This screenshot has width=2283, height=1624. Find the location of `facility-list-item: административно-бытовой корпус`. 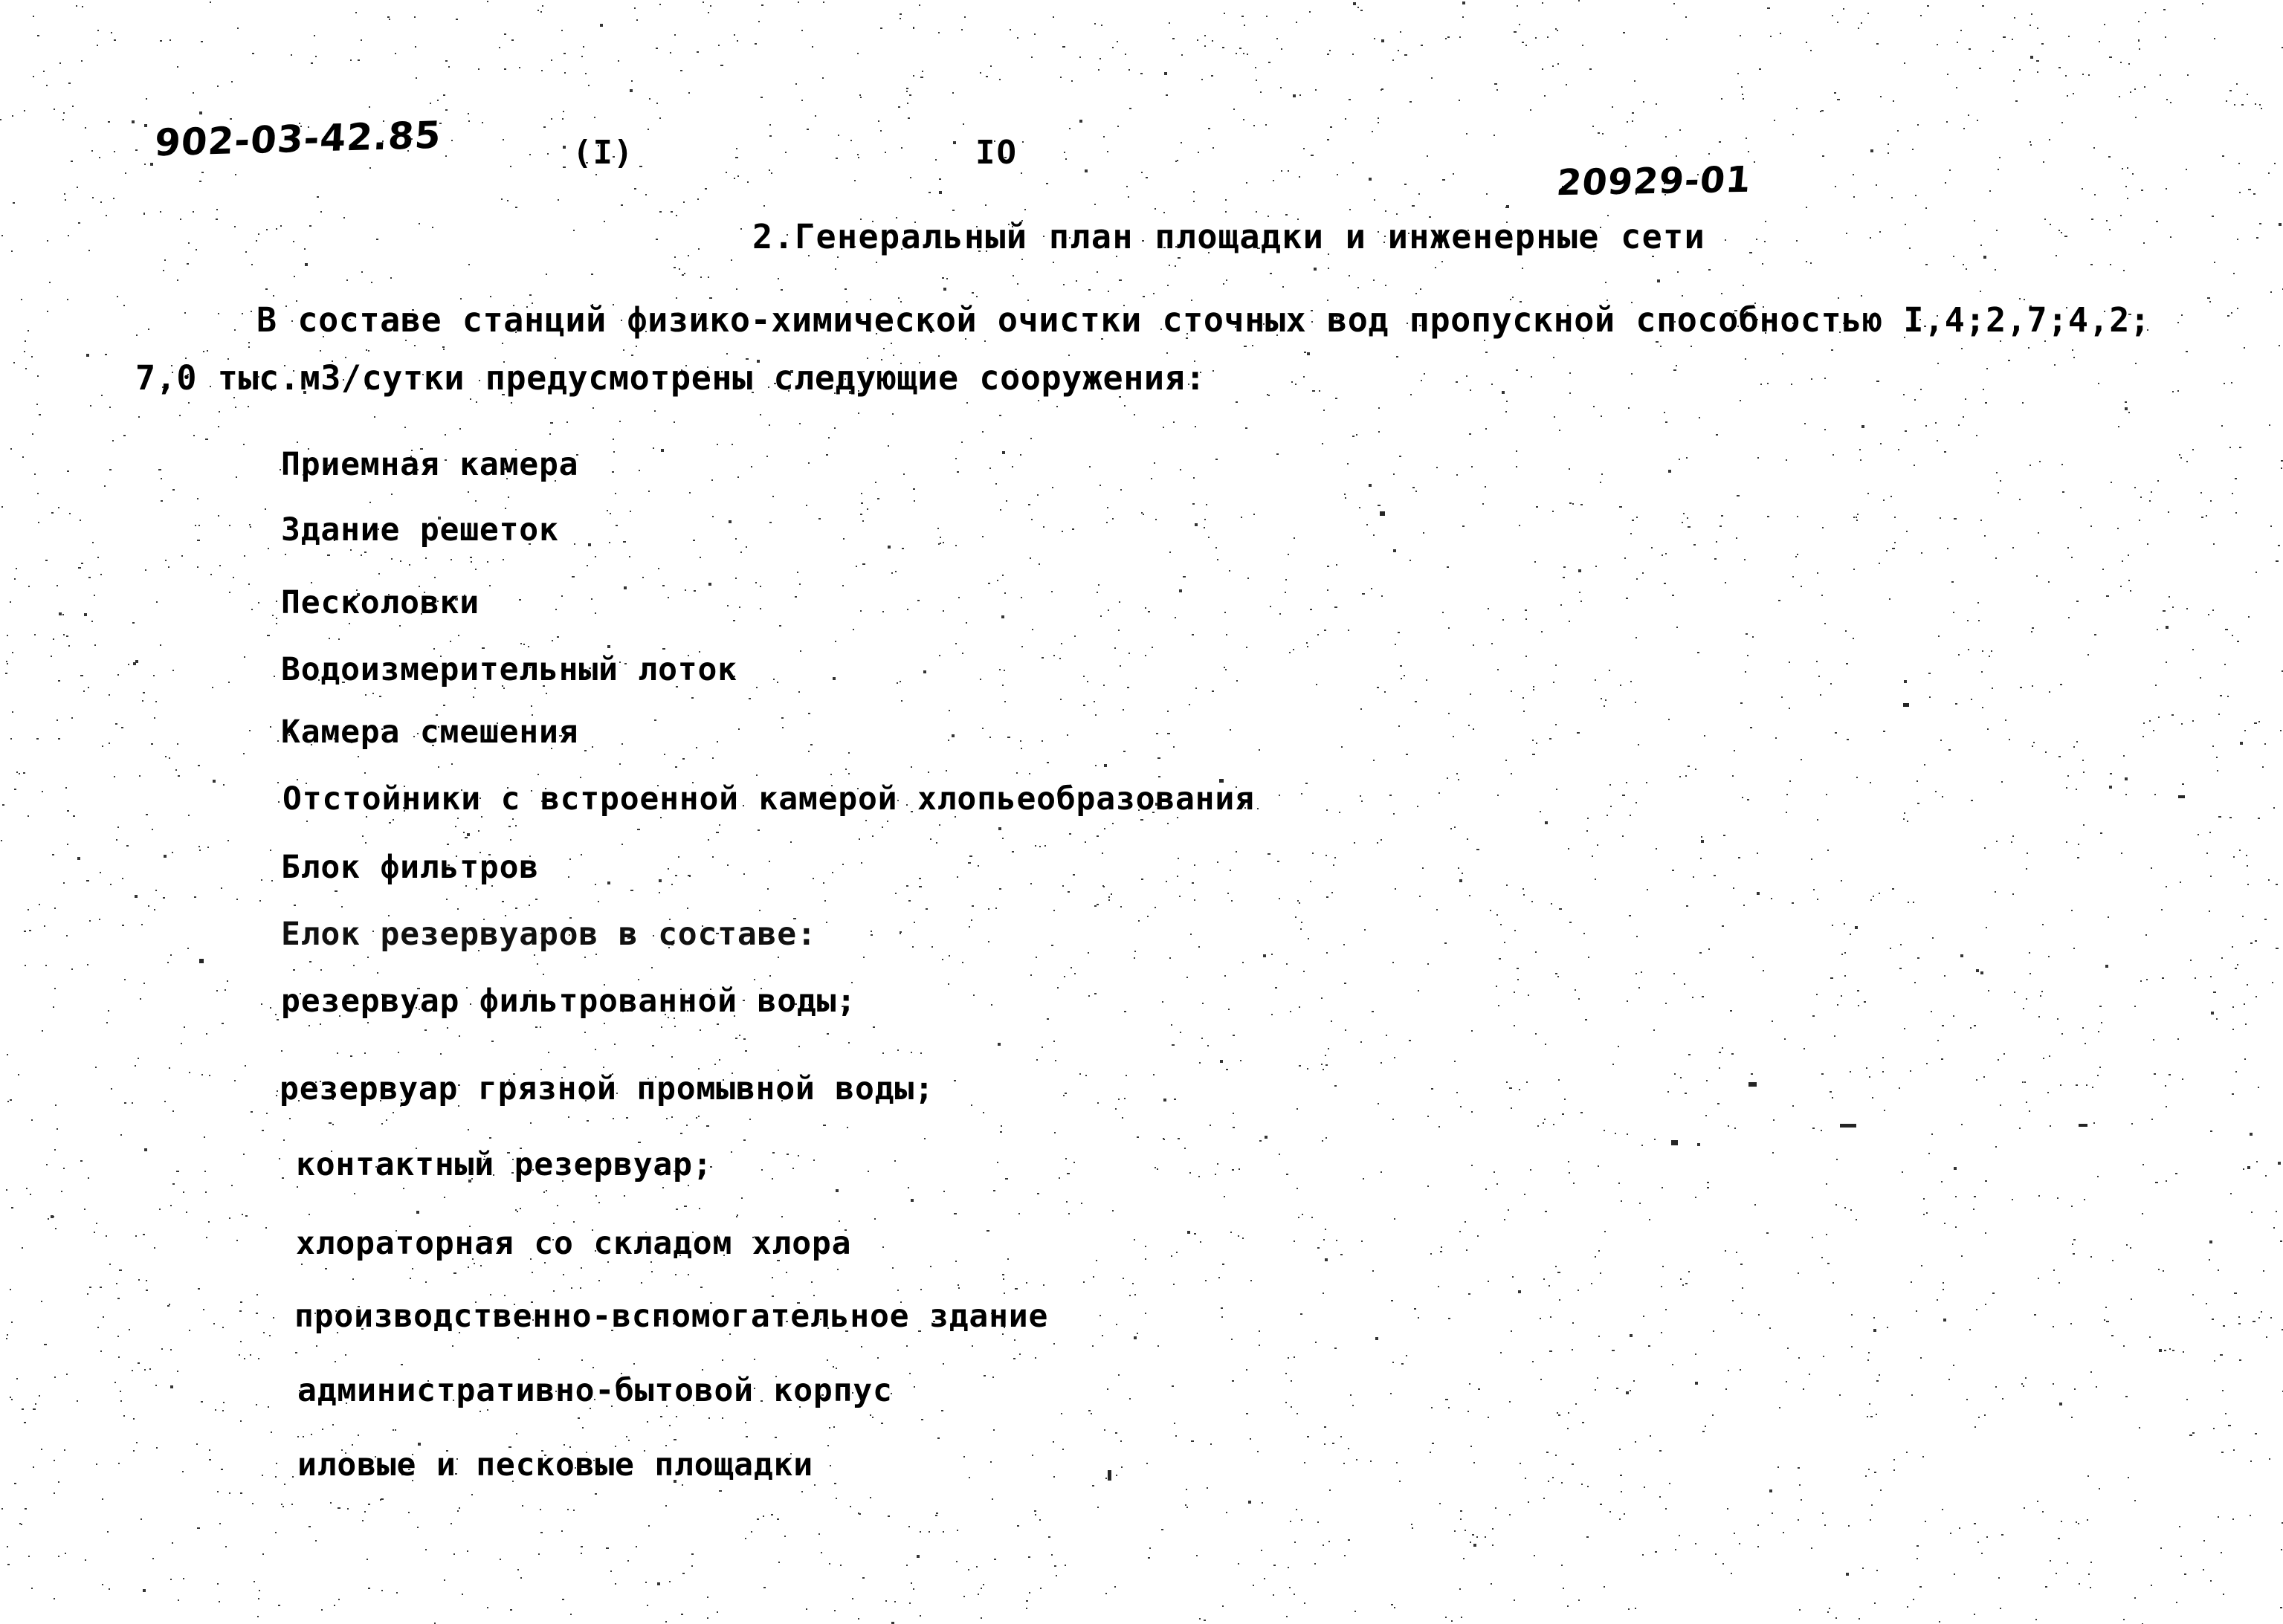

facility-list-item: административно-бытовой корпус is located at coordinates (595, 1391).